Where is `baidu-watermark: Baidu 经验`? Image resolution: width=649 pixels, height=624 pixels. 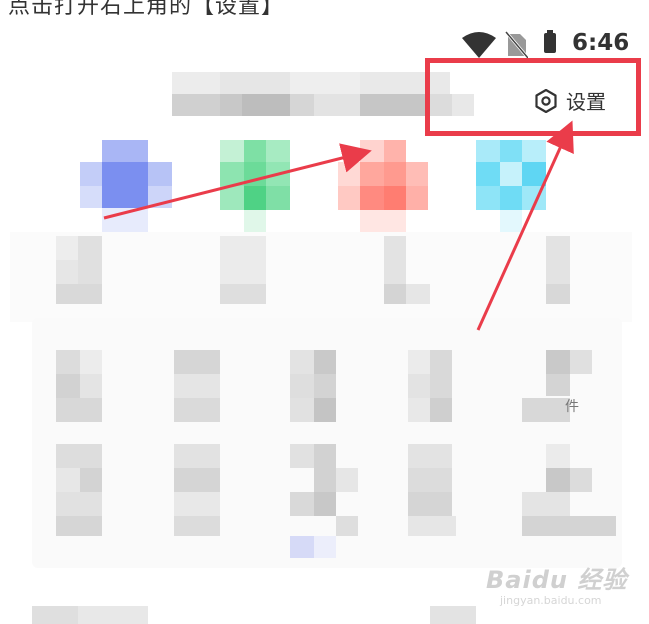 baidu-watermark: Baidu 经验 is located at coordinates (557, 580).